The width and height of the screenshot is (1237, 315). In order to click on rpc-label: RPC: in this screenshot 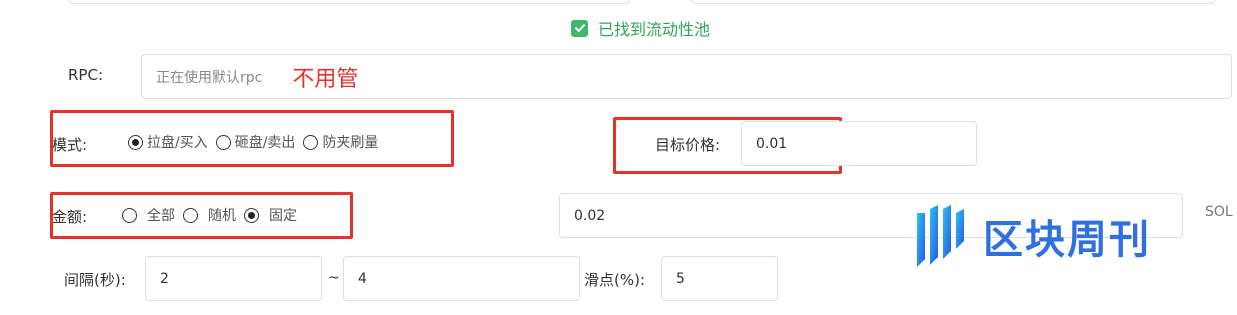, I will do `click(85, 75)`.